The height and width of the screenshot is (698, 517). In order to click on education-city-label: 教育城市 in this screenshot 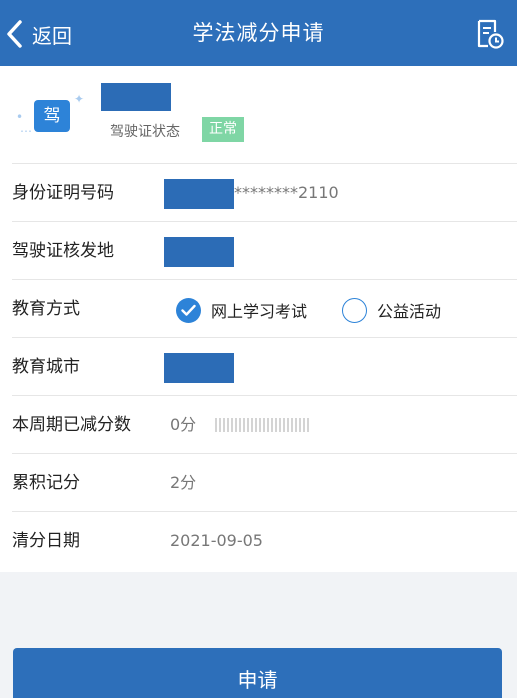, I will do `click(46, 367)`.